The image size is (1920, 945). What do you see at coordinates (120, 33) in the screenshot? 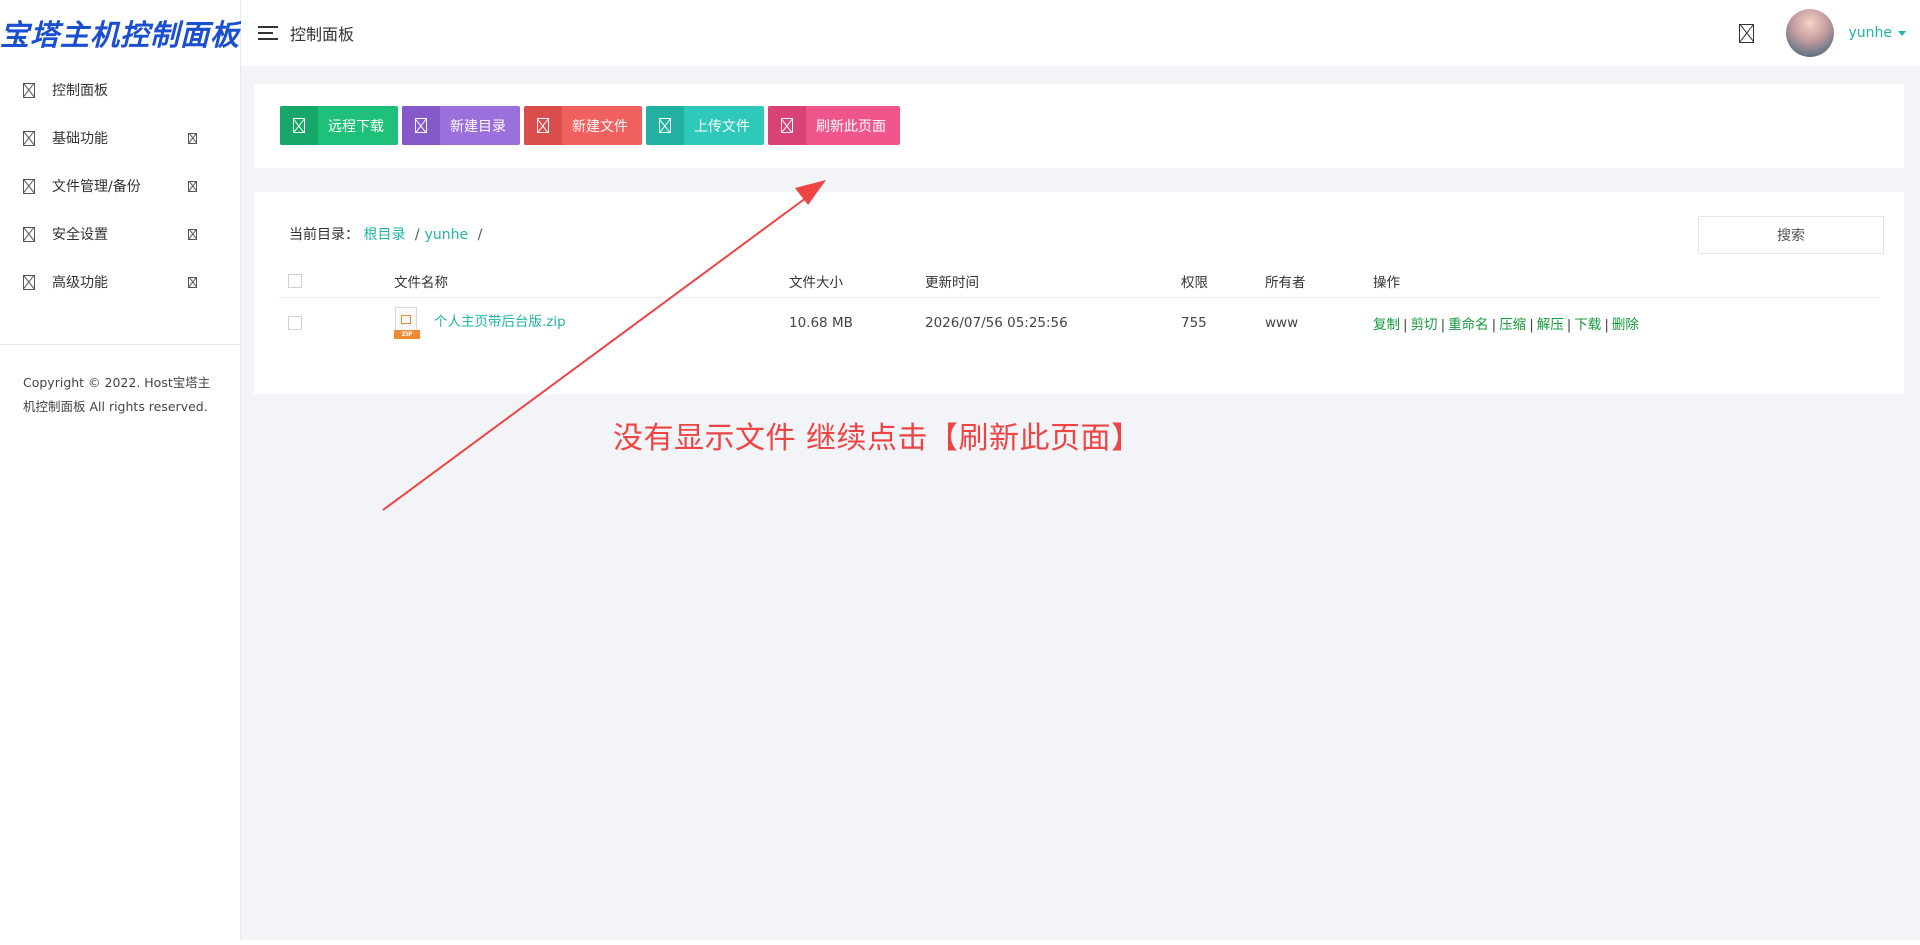
I see `logo: 宝塔主机控制面板` at bounding box center [120, 33].